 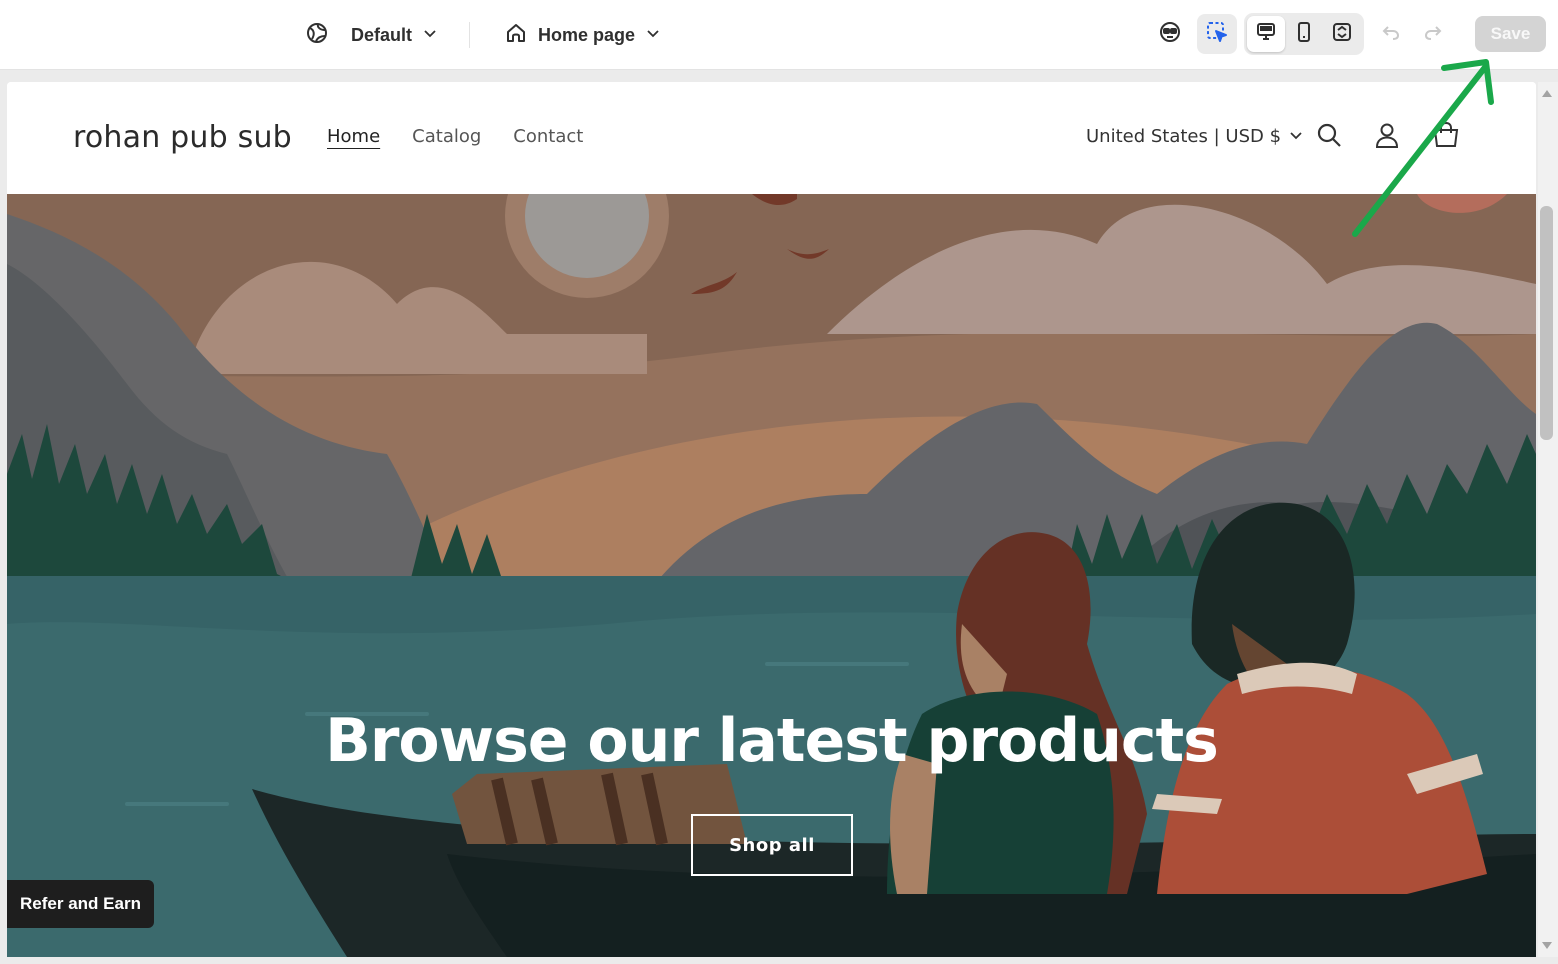 I want to click on cart-button, so click(x=1446, y=137).